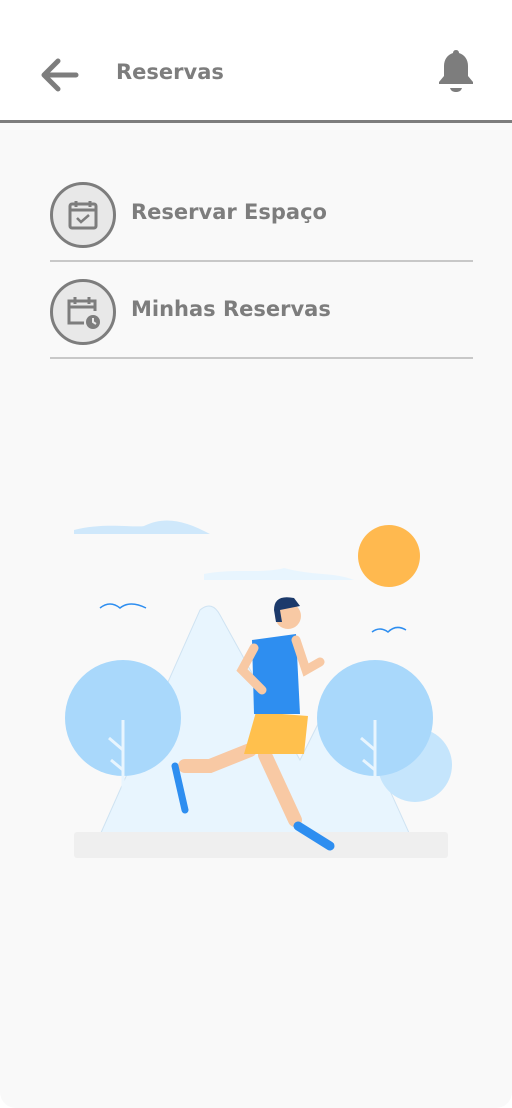  What do you see at coordinates (256, 61) in the screenshot?
I see `app-header: Reservas` at bounding box center [256, 61].